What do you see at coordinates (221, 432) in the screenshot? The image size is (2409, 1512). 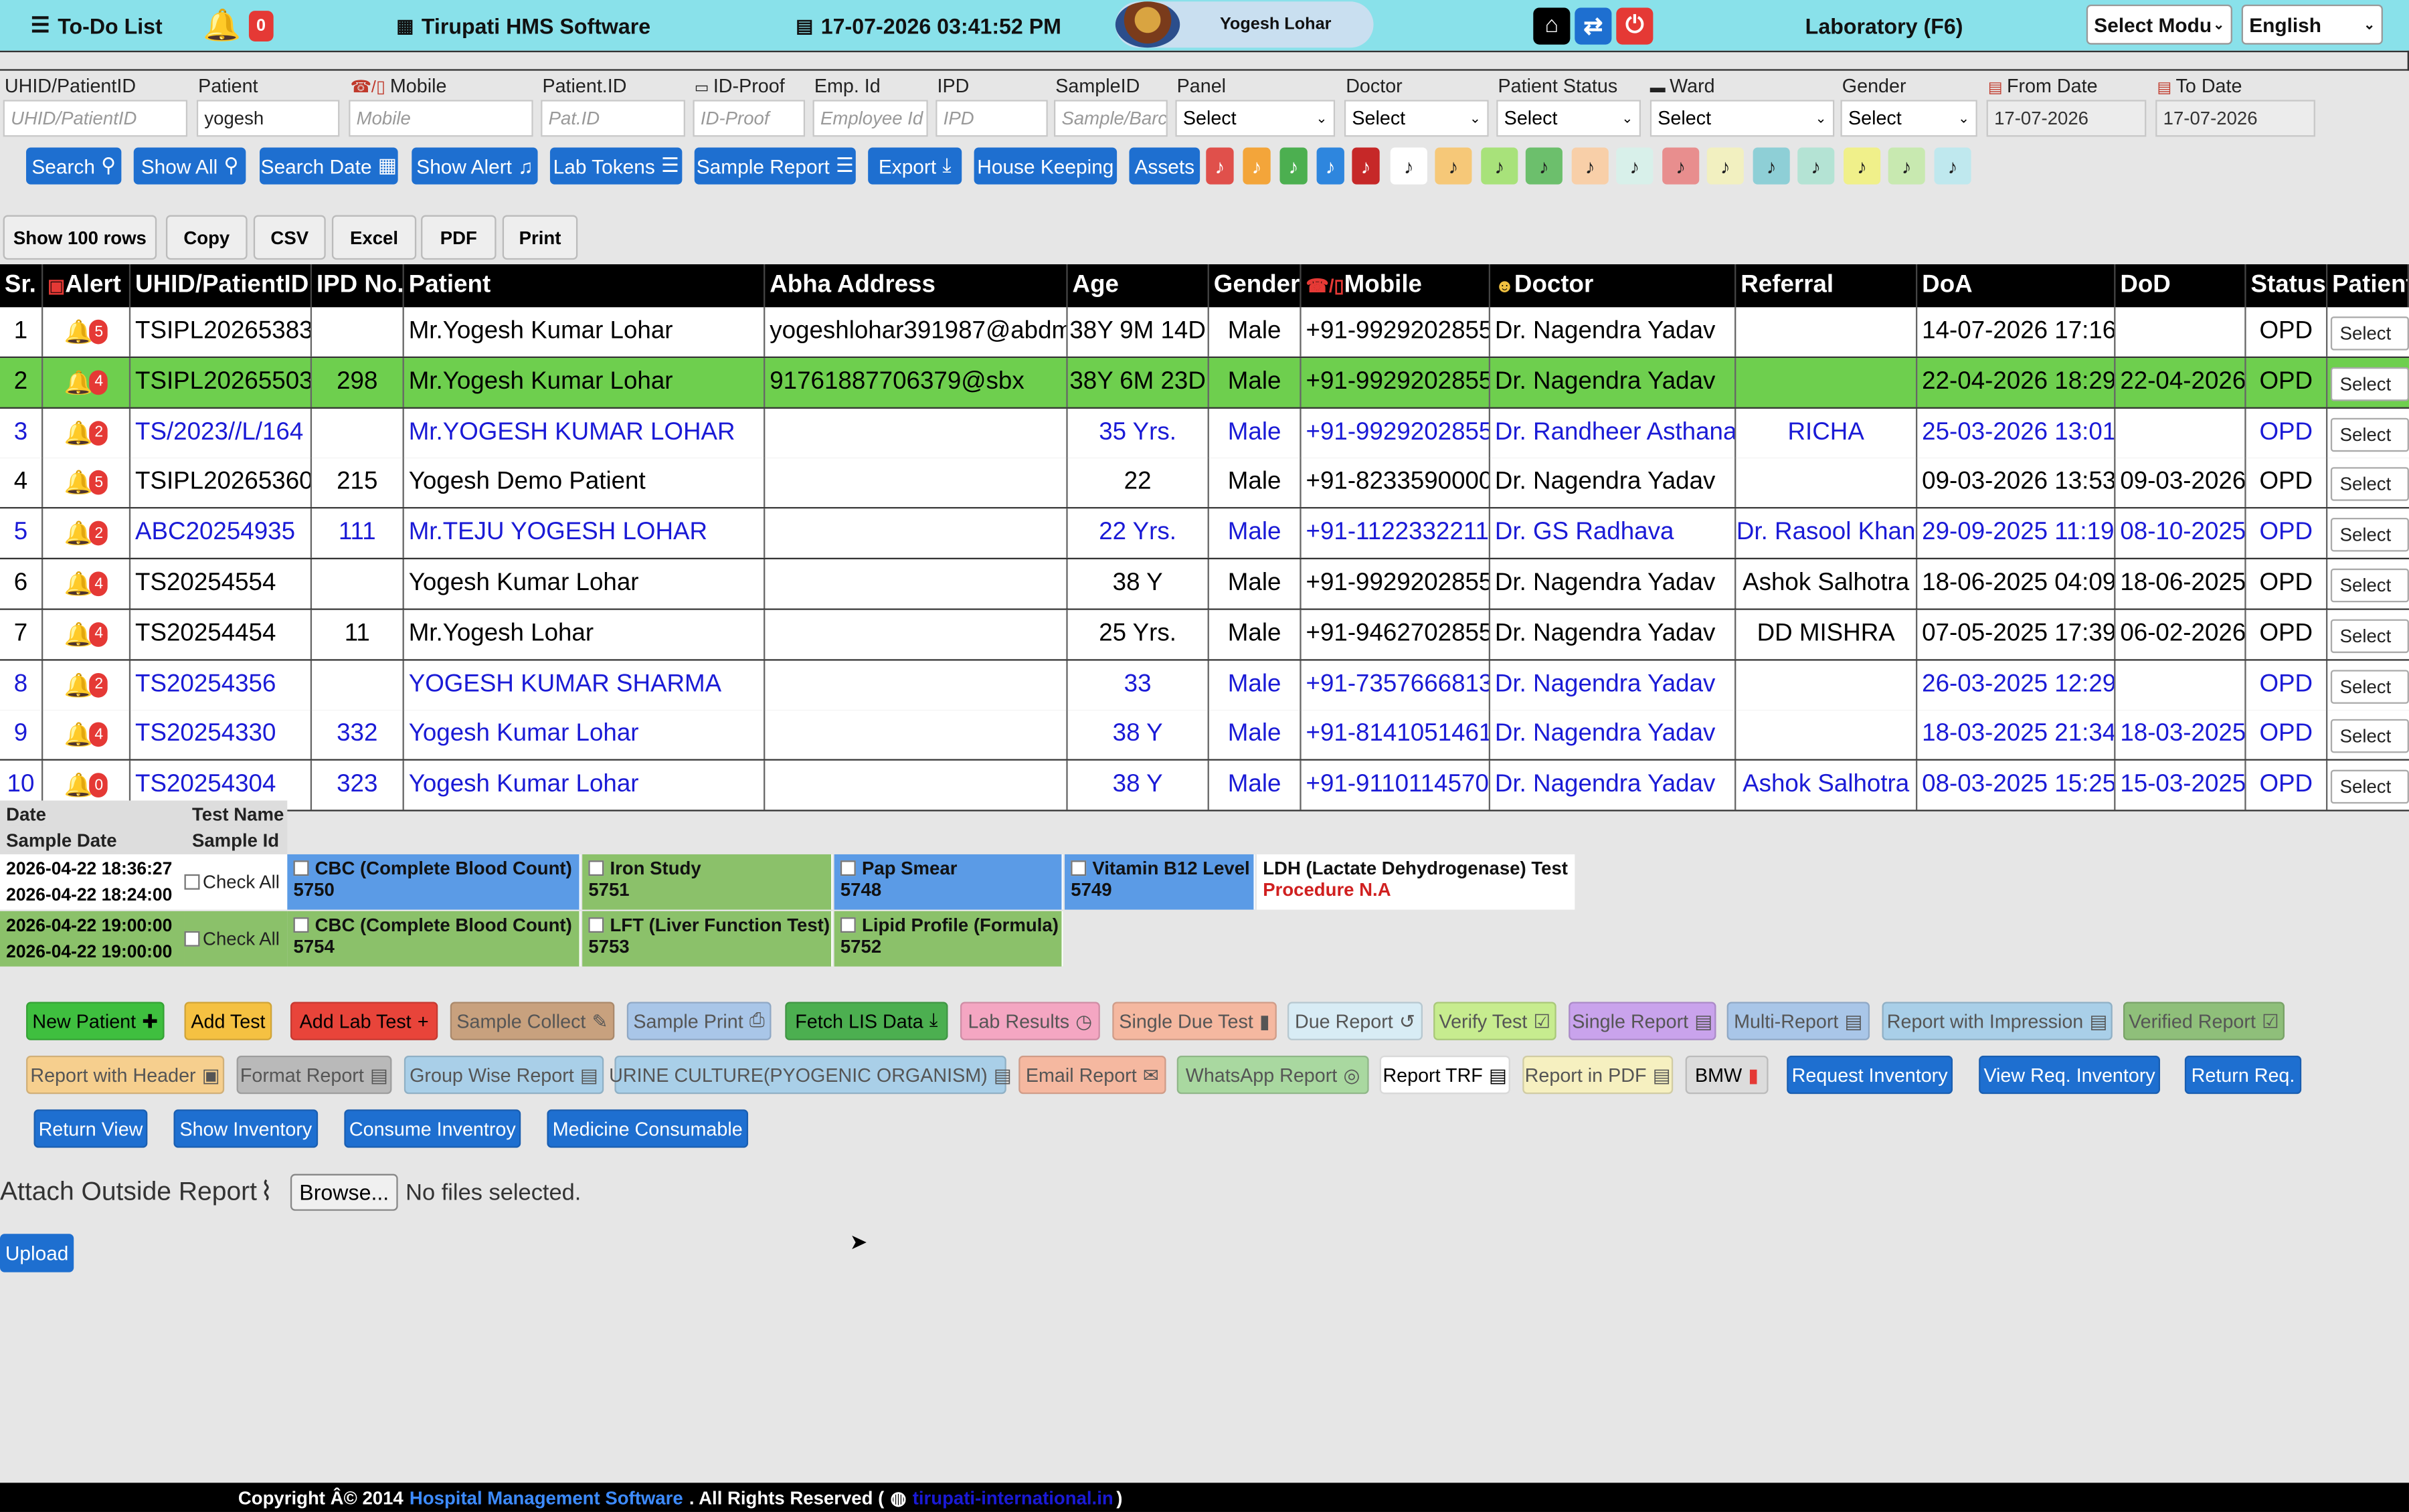 I see `cell-uhid: TS/2023//L/164` at bounding box center [221, 432].